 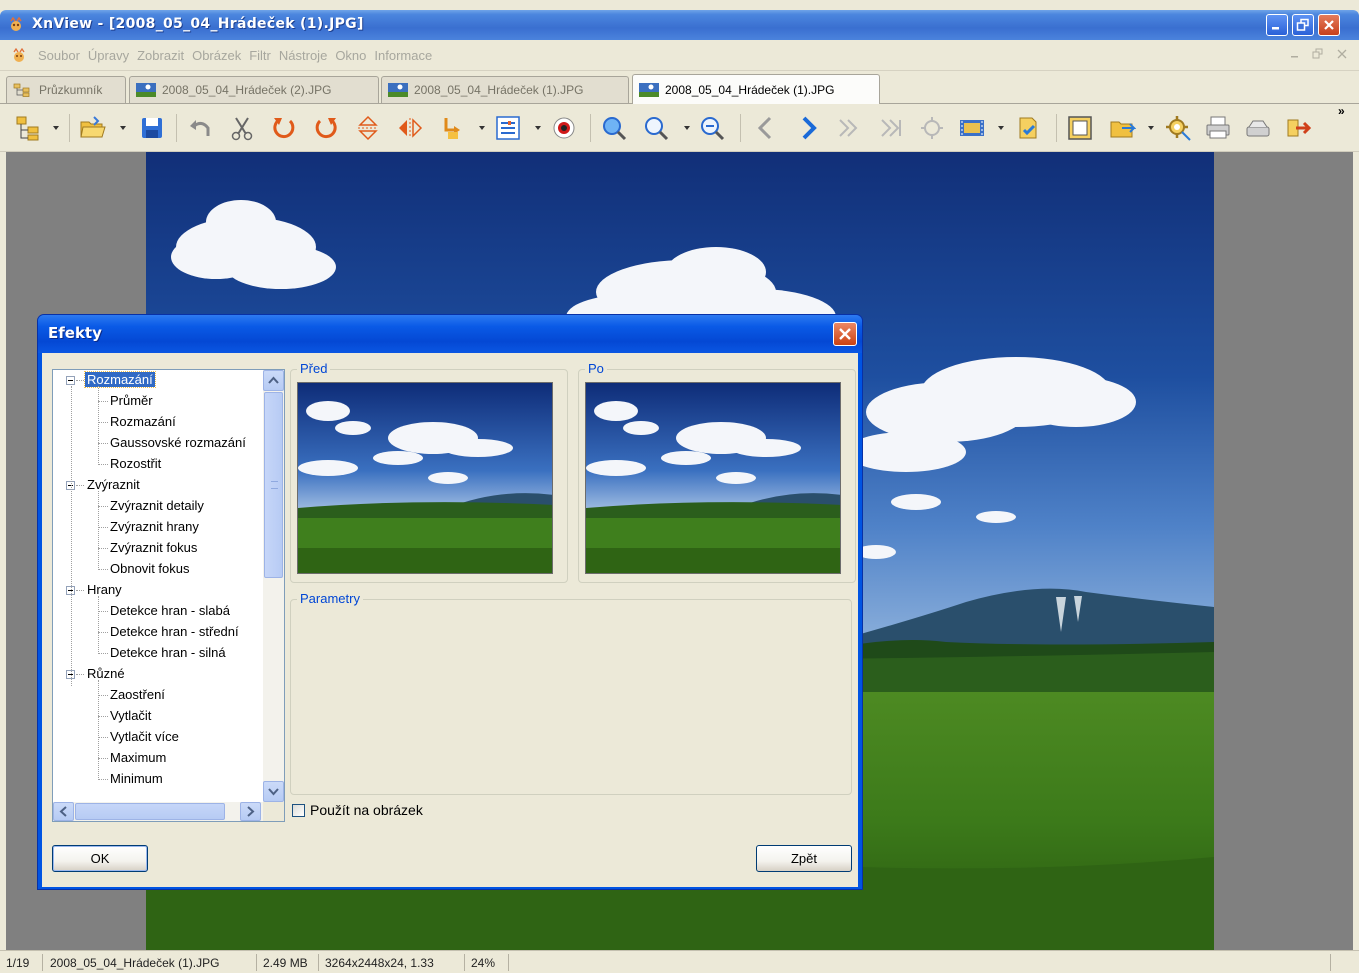 What do you see at coordinates (63, 811) in the screenshot?
I see `scroll-left-button` at bounding box center [63, 811].